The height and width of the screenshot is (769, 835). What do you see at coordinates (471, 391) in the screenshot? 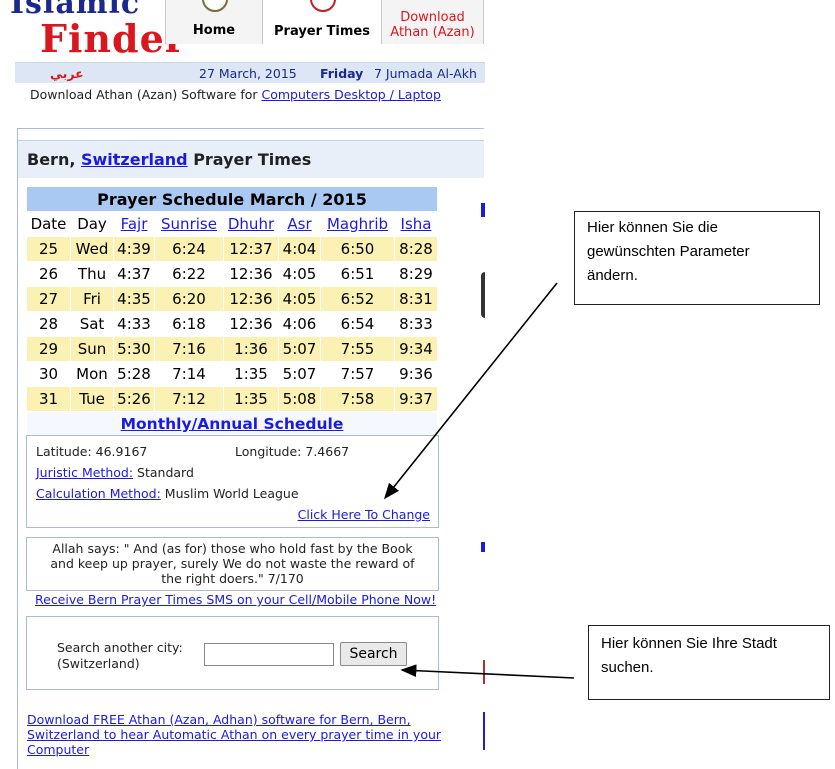
I see `arrow-to-change-link` at bounding box center [471, 391].